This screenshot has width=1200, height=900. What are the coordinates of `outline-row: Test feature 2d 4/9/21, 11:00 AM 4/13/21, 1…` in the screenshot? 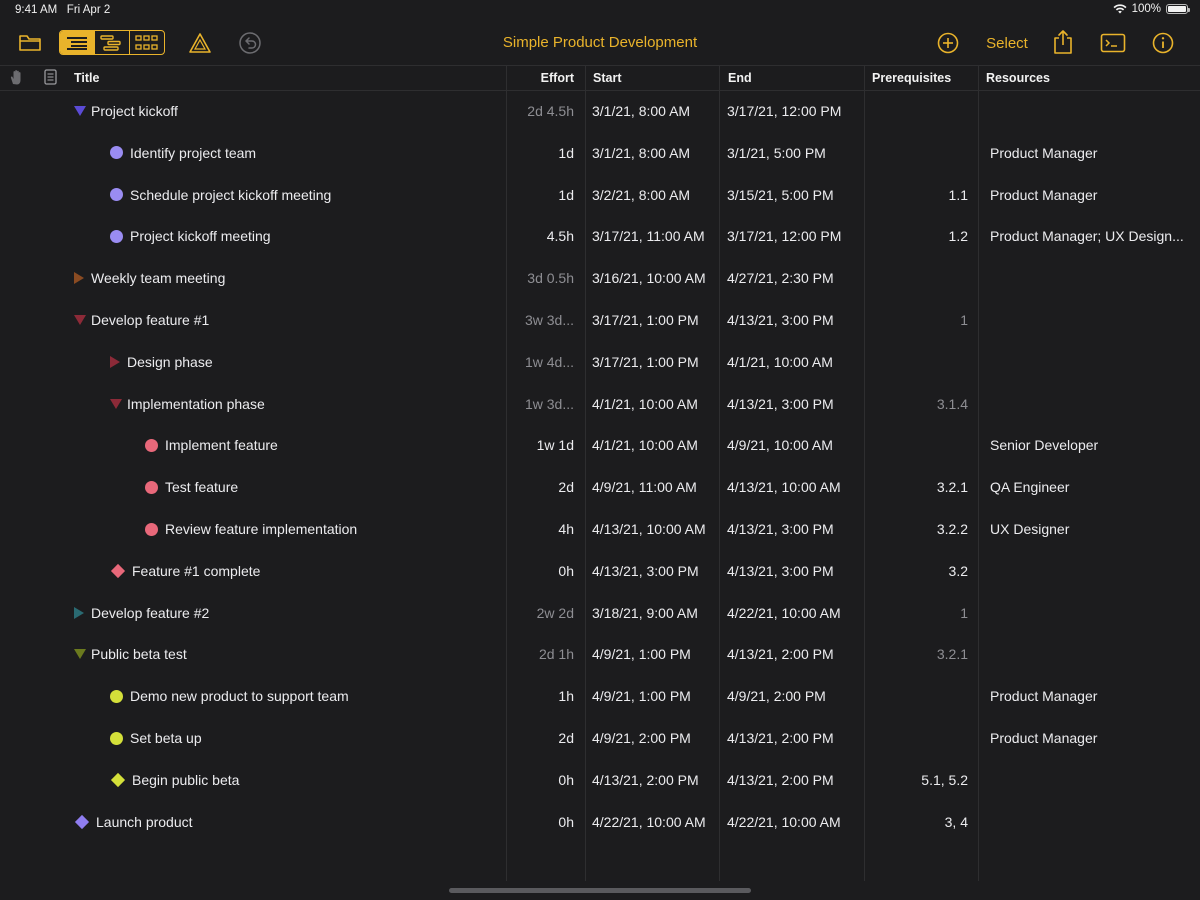 It's located at (600, 487).